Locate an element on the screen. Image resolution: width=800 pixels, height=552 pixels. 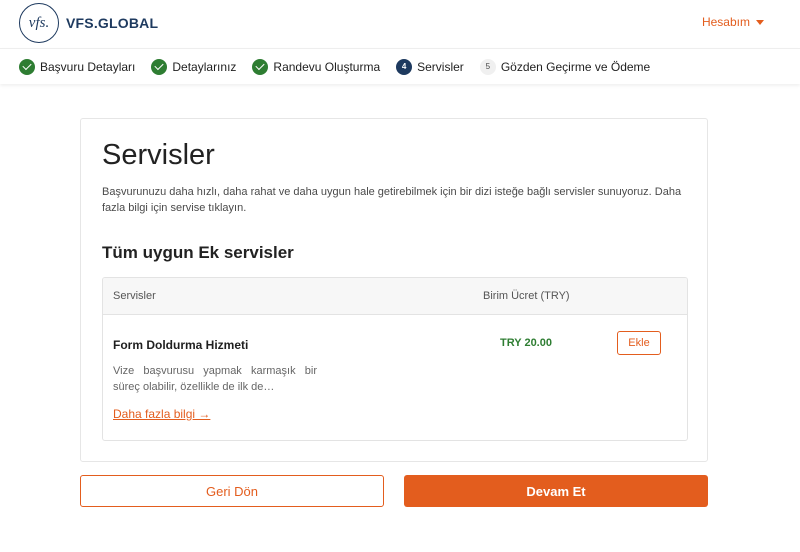
vfs-logo-icon: vfs. is located at coordinates (39, 23).